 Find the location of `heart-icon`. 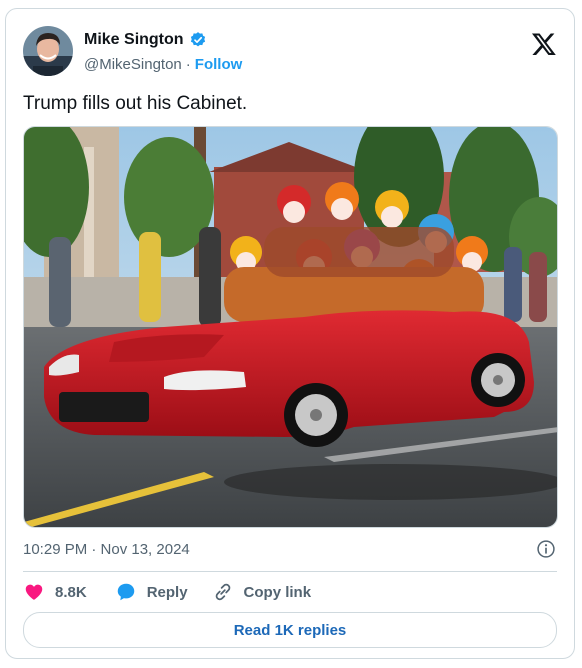

heart-icon is located at coordinates (34, 592).